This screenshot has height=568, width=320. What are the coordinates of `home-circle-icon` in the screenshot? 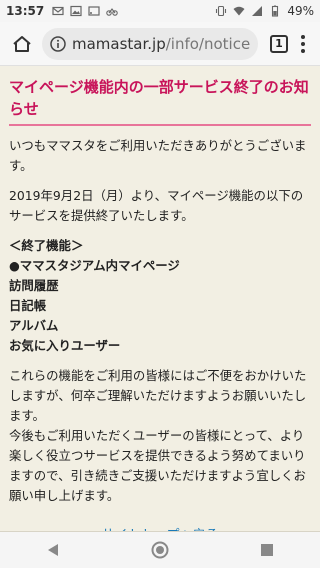 It's located at (160, 550).